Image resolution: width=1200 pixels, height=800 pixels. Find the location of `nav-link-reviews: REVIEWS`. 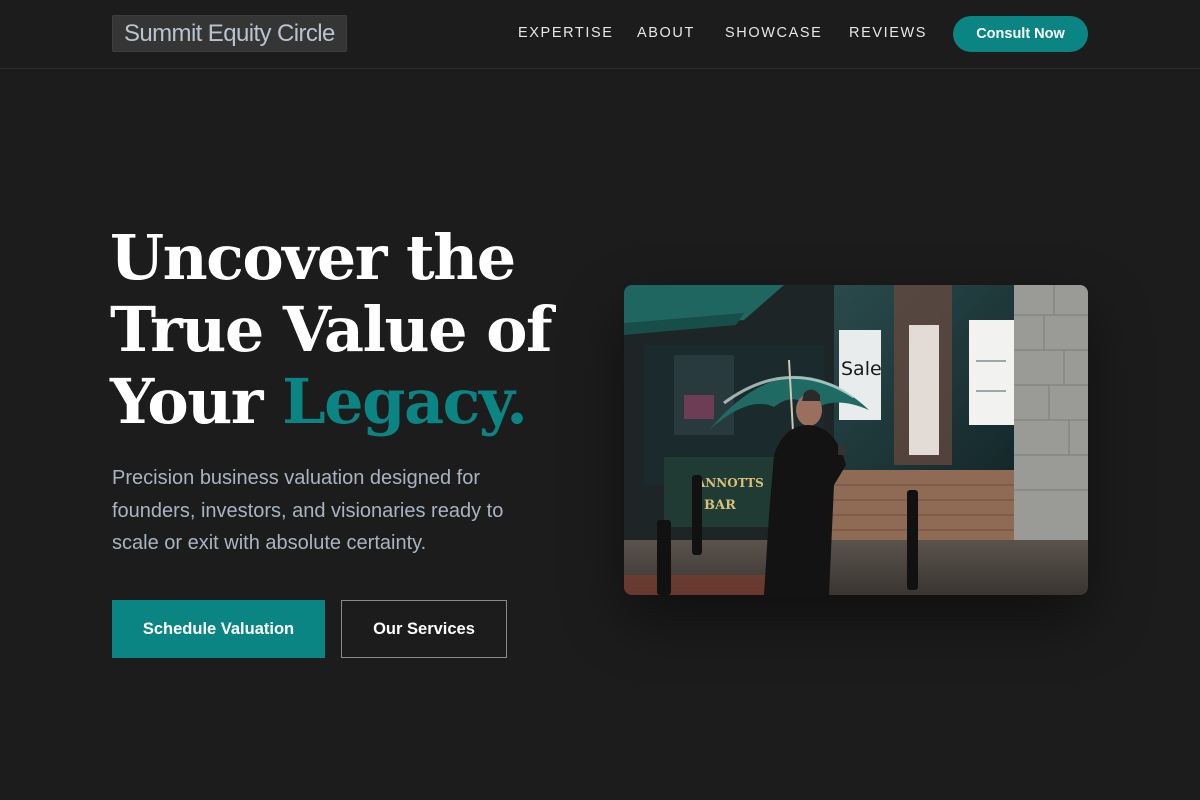

nav-link-reviews: REVIEWS is located at coordinates (888, 33).